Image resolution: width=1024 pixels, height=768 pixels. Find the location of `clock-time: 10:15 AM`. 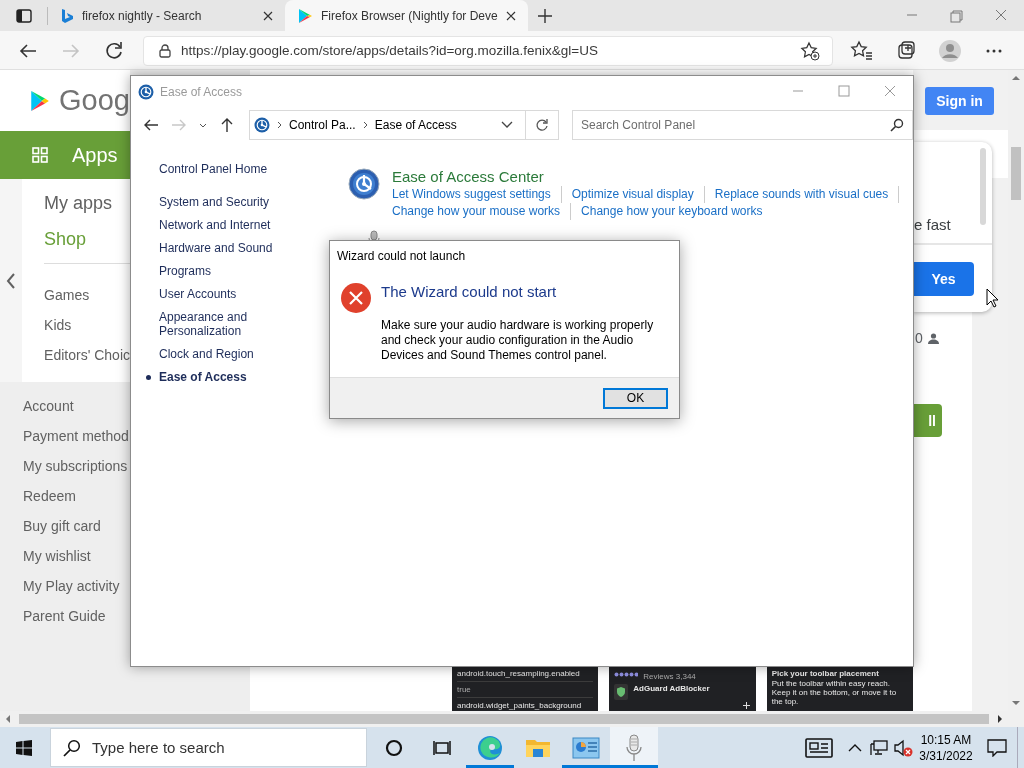

clock-time: 10:15 AM is located at coordinates (946, 739).